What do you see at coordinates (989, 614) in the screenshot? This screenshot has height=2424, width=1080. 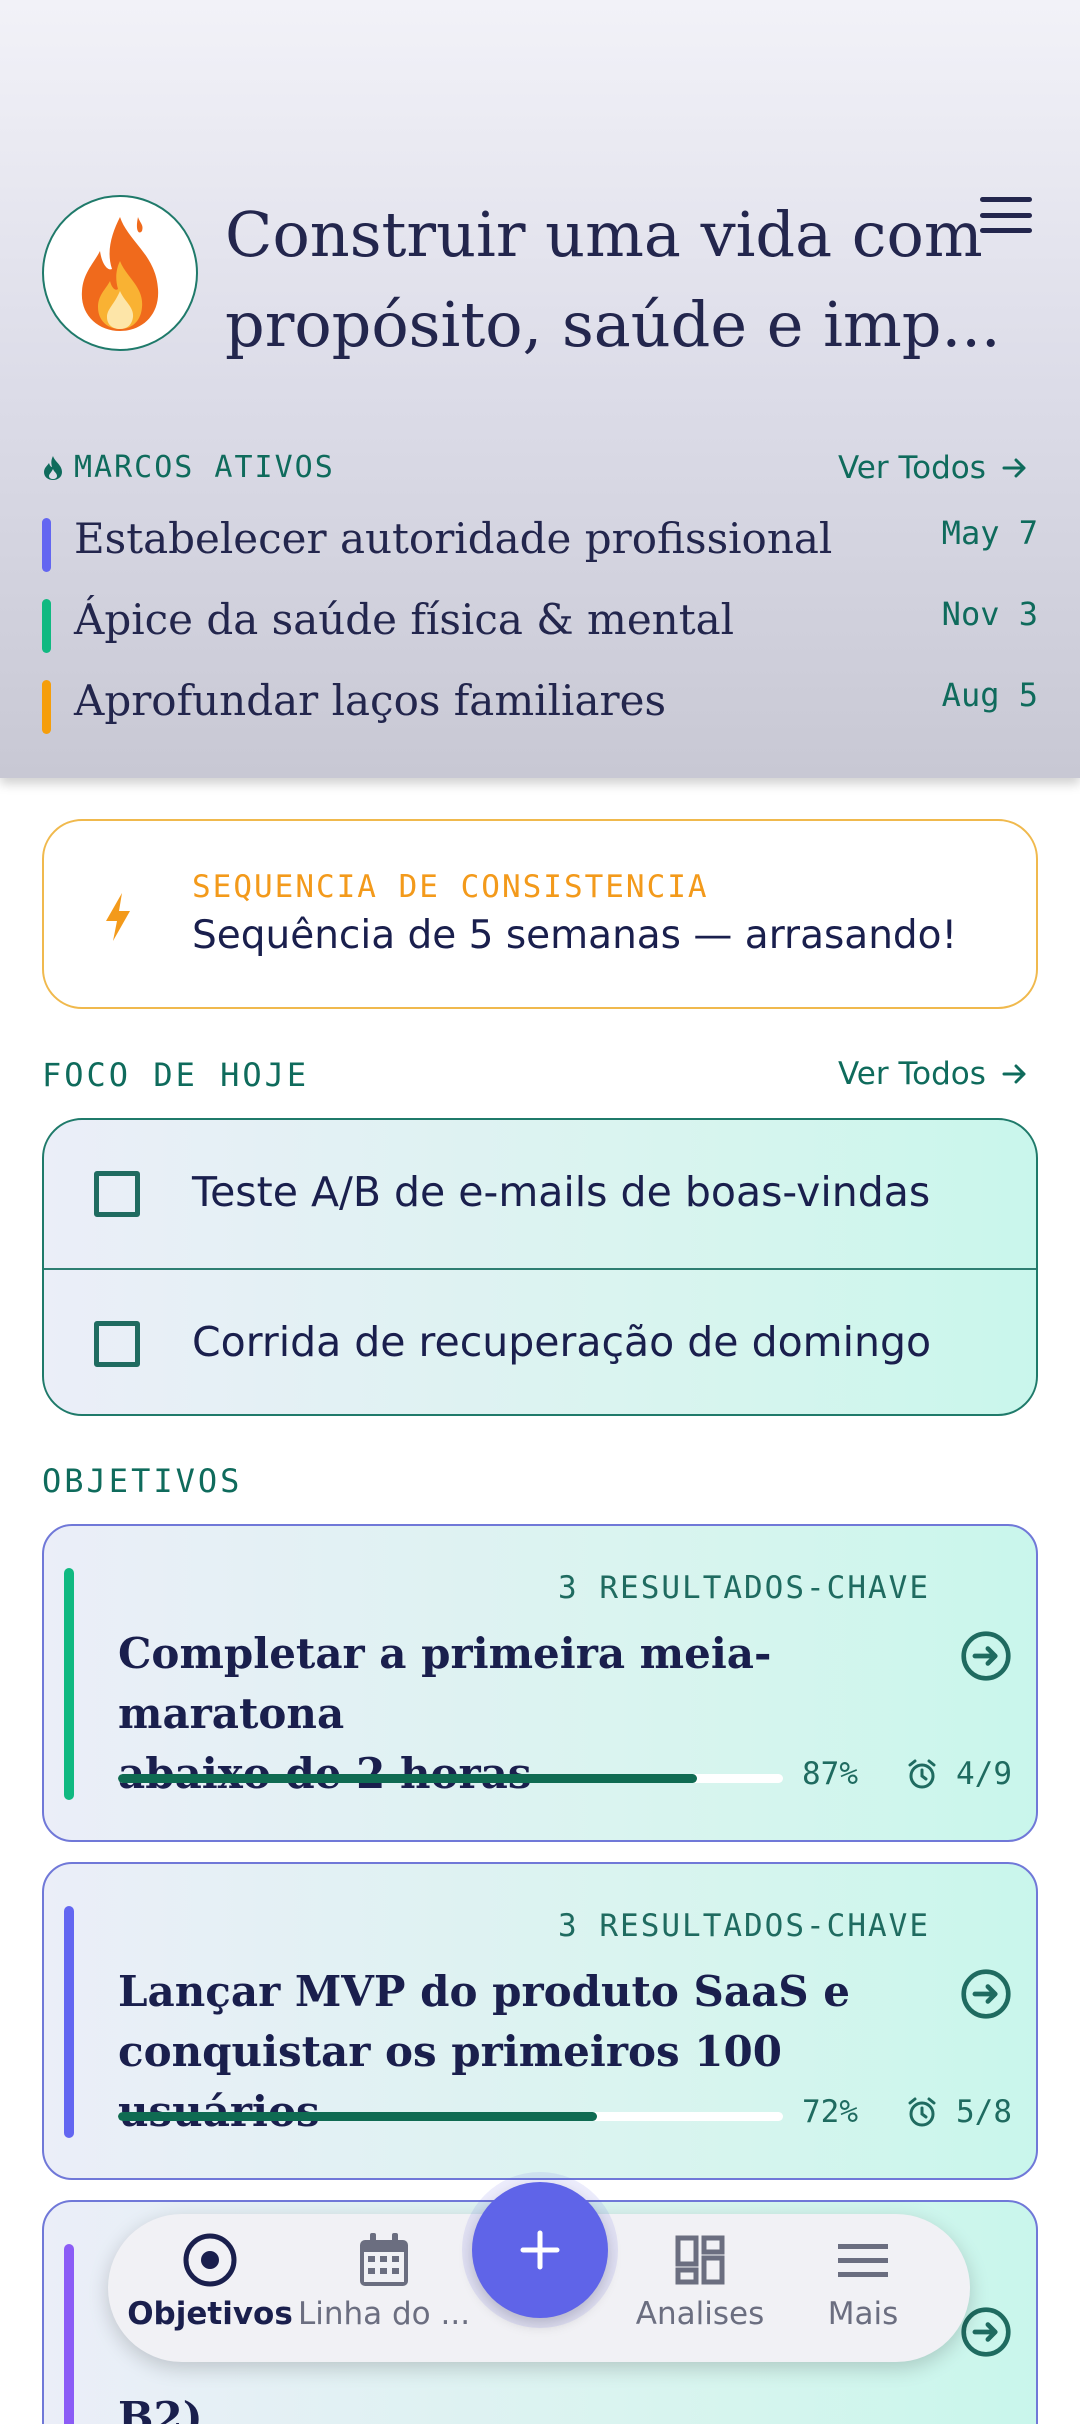 I see `milestone-date: Nov 3` at bounding box center [989, 614].